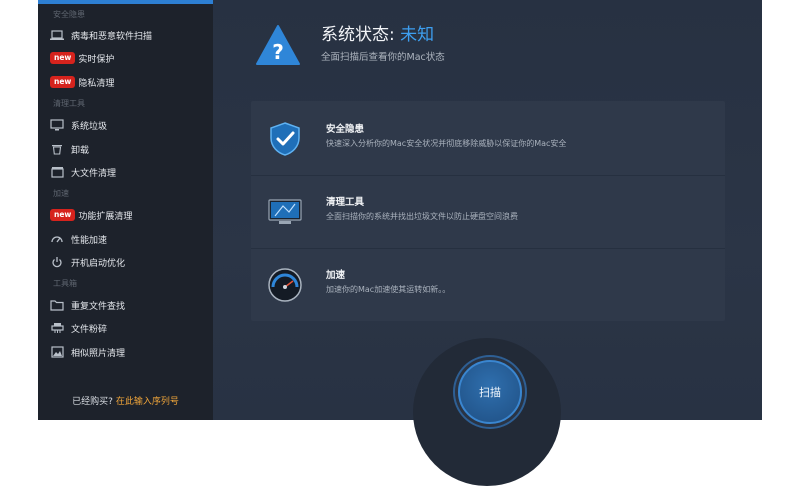 The image size is (800, 486). What do you see at coordinates (96, 83) in the screenshot?
I see `sidebar-item-label: 隐私清理` at bounding box center [96, 83].